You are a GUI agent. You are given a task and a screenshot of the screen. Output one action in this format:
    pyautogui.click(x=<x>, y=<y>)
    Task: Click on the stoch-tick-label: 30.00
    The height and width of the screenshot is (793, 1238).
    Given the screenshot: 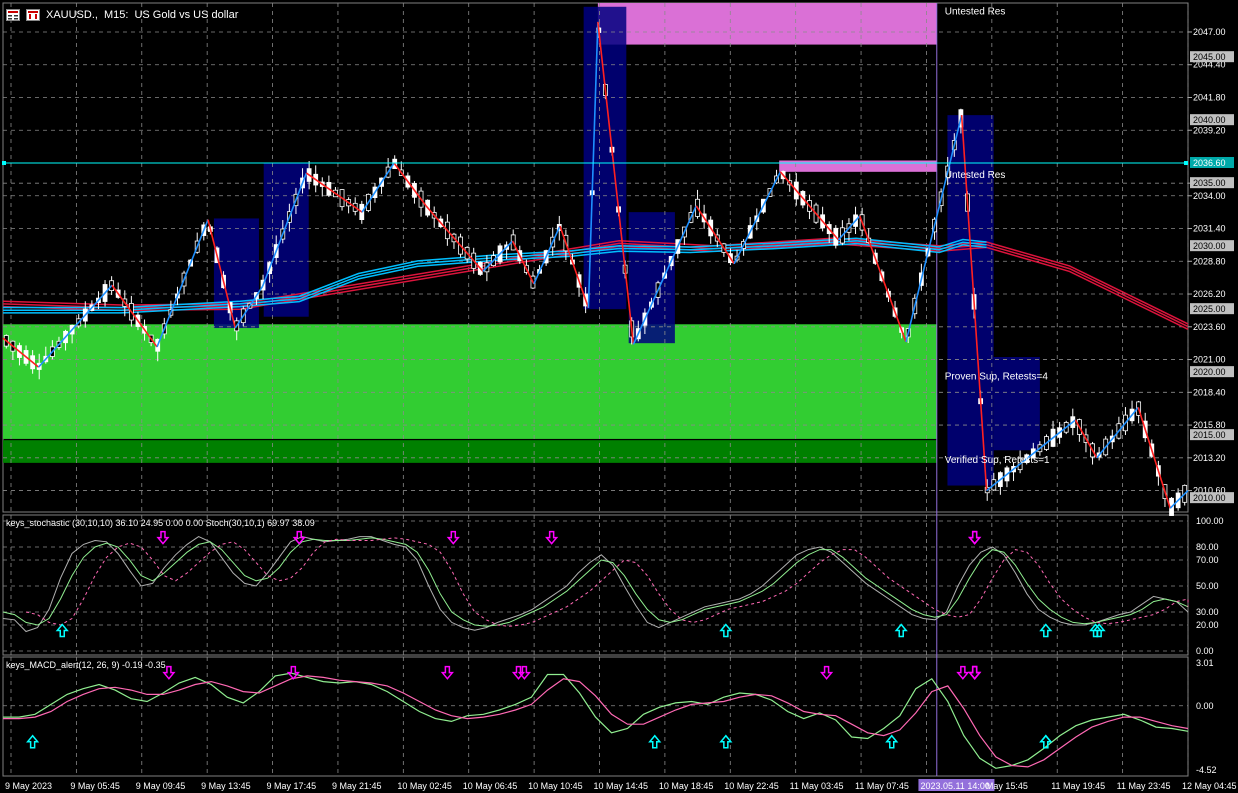 What is the action you would take?
    pyautogui.click(x=1207, y=612)
    